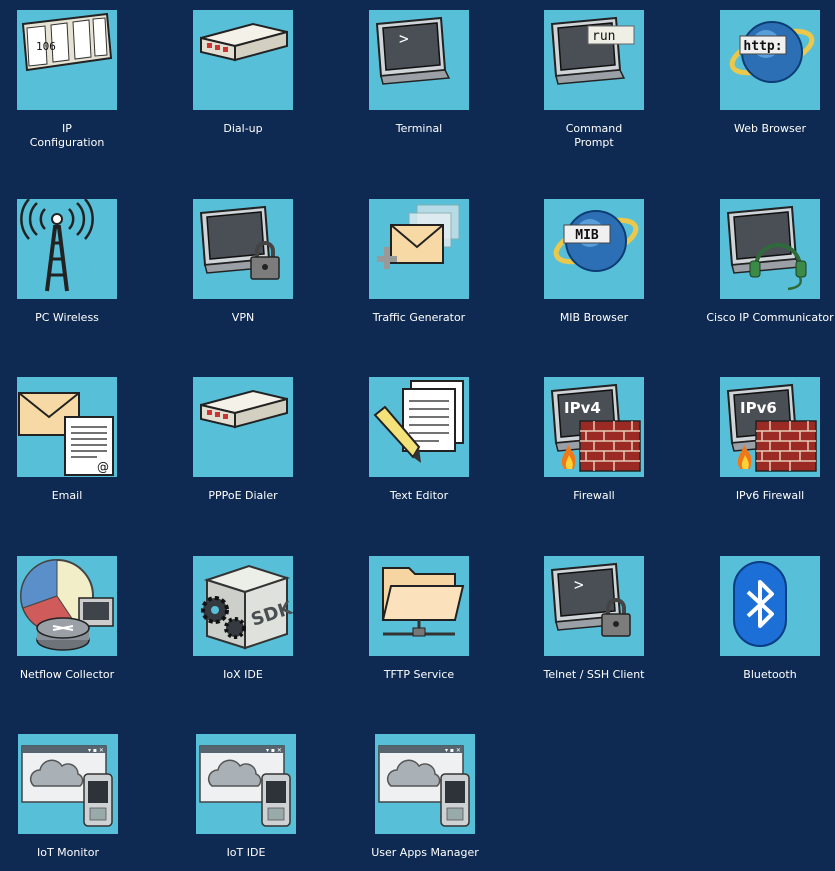 The width and height of the screenshot is (835, 871). What do you see at coordinates (425, 853) in the screenshot?
I see `app-label: User Apps Manager` at bounding box center [425, 853].